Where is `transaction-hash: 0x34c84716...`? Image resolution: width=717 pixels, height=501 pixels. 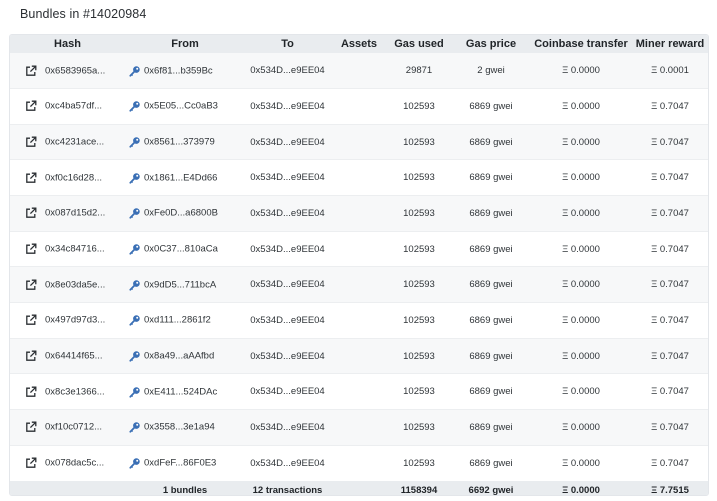
transaction-hash: 0x34c84716... is located at coordinates (75, 249).